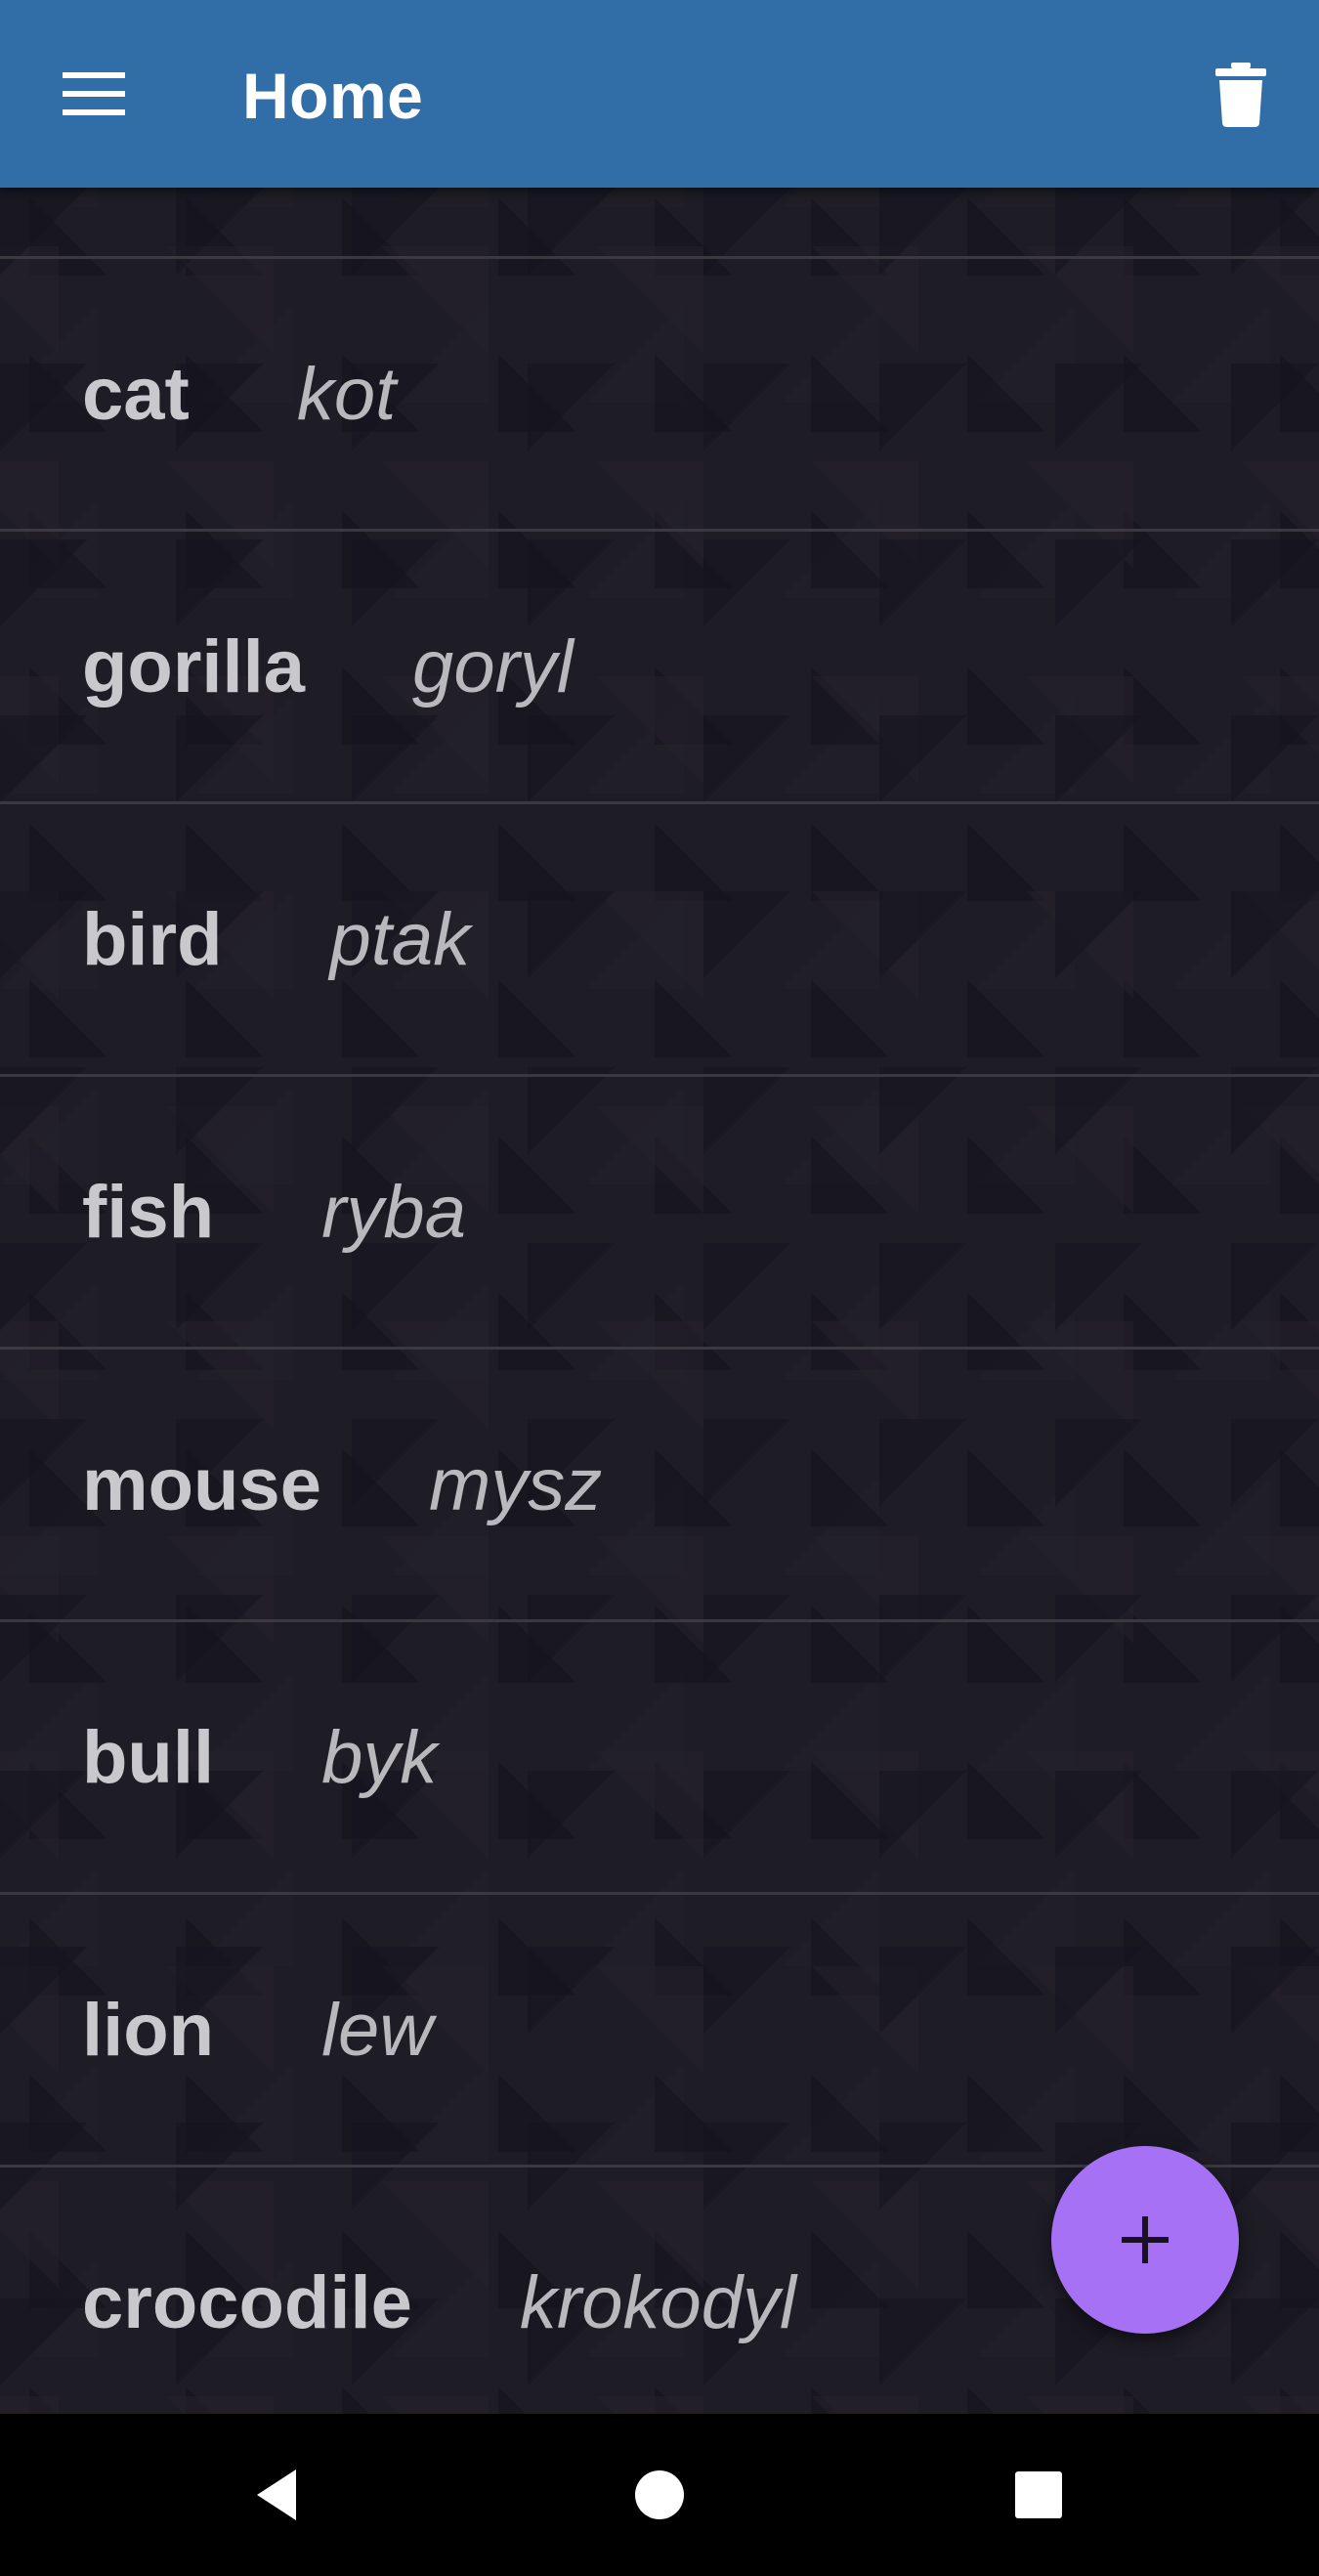 Image resolution: width=1319 pixels, height=2576 pixels. I want to click on menu-button, so click(94, 94).